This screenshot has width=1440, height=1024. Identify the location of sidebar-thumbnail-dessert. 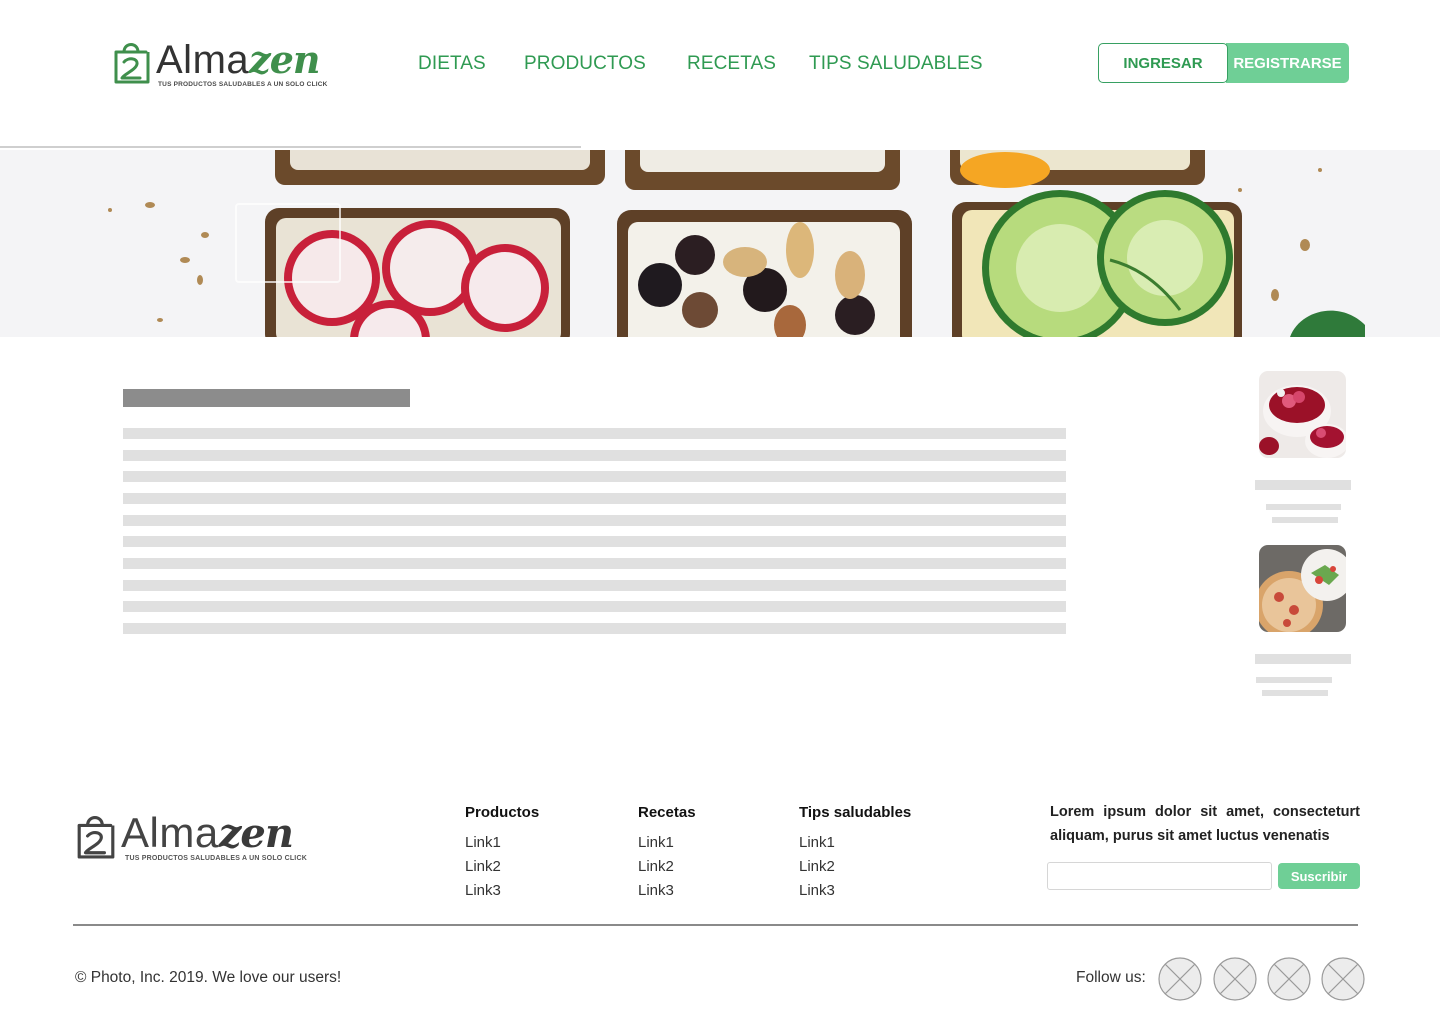
(1302, 414).